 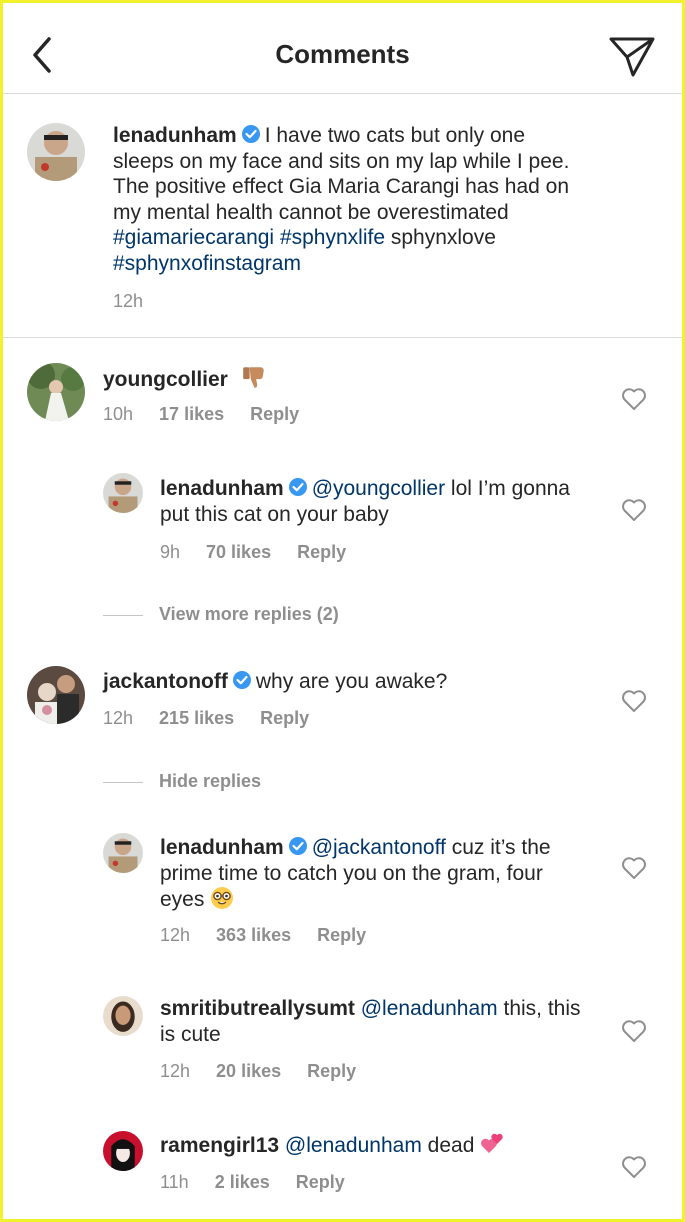 I want to click on comment-text: jackantonoff why are you awake?, so click(x=343, y=682).